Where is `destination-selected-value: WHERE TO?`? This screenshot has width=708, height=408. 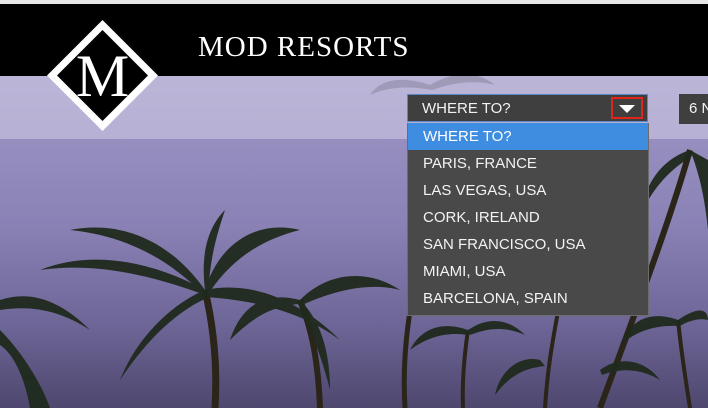
destination-selected-value: WHERE TO? is located at coordinates (466, 108).